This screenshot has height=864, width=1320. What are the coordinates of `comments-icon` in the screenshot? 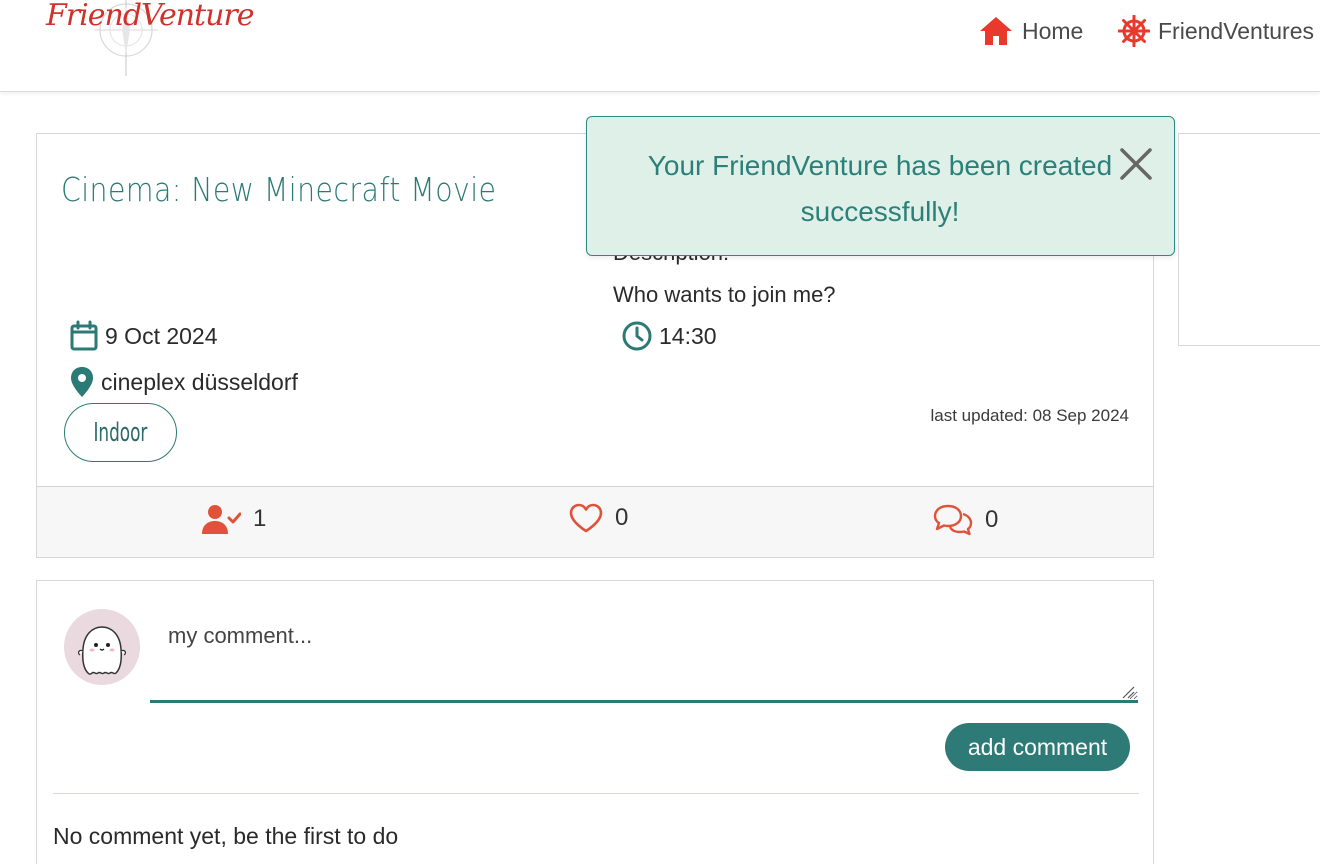 It's located at (953, 520).